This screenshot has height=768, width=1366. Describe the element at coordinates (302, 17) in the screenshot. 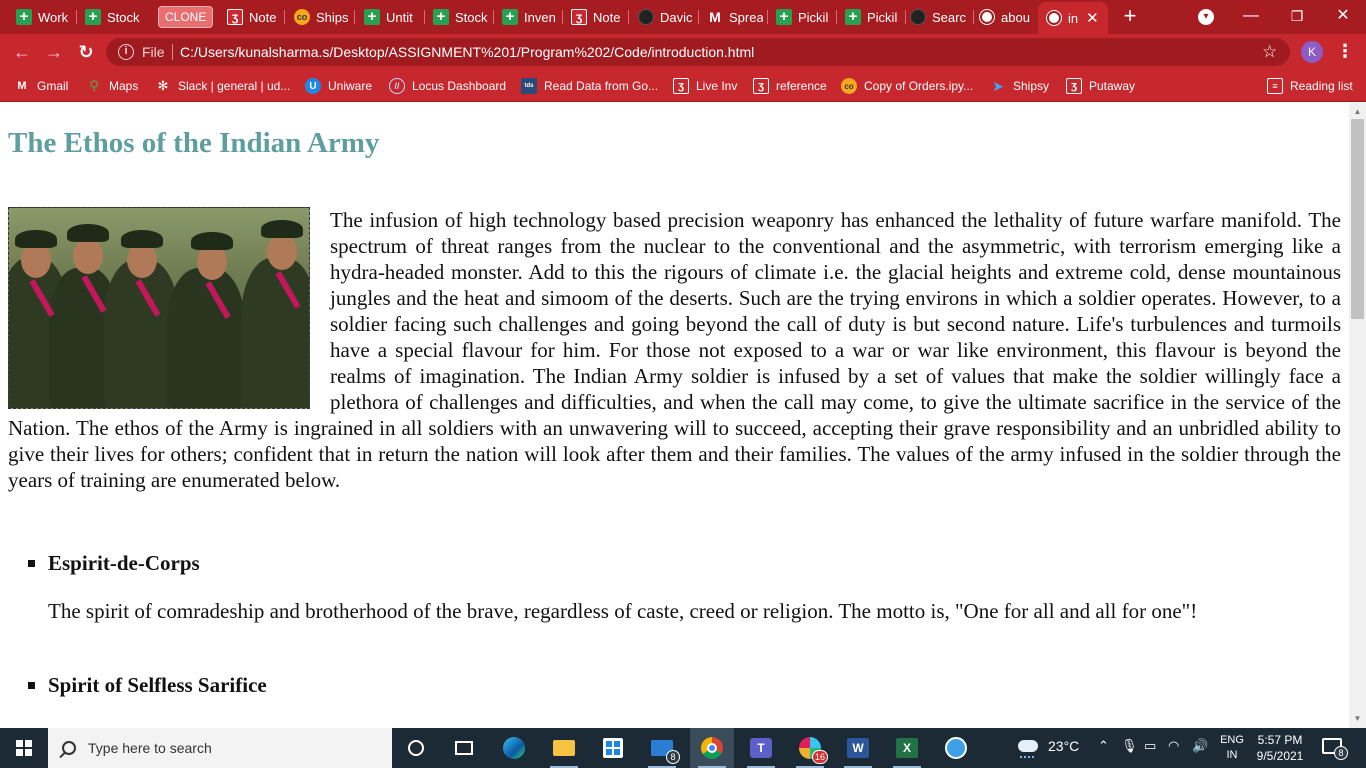

I see `colab-icon` at that location.